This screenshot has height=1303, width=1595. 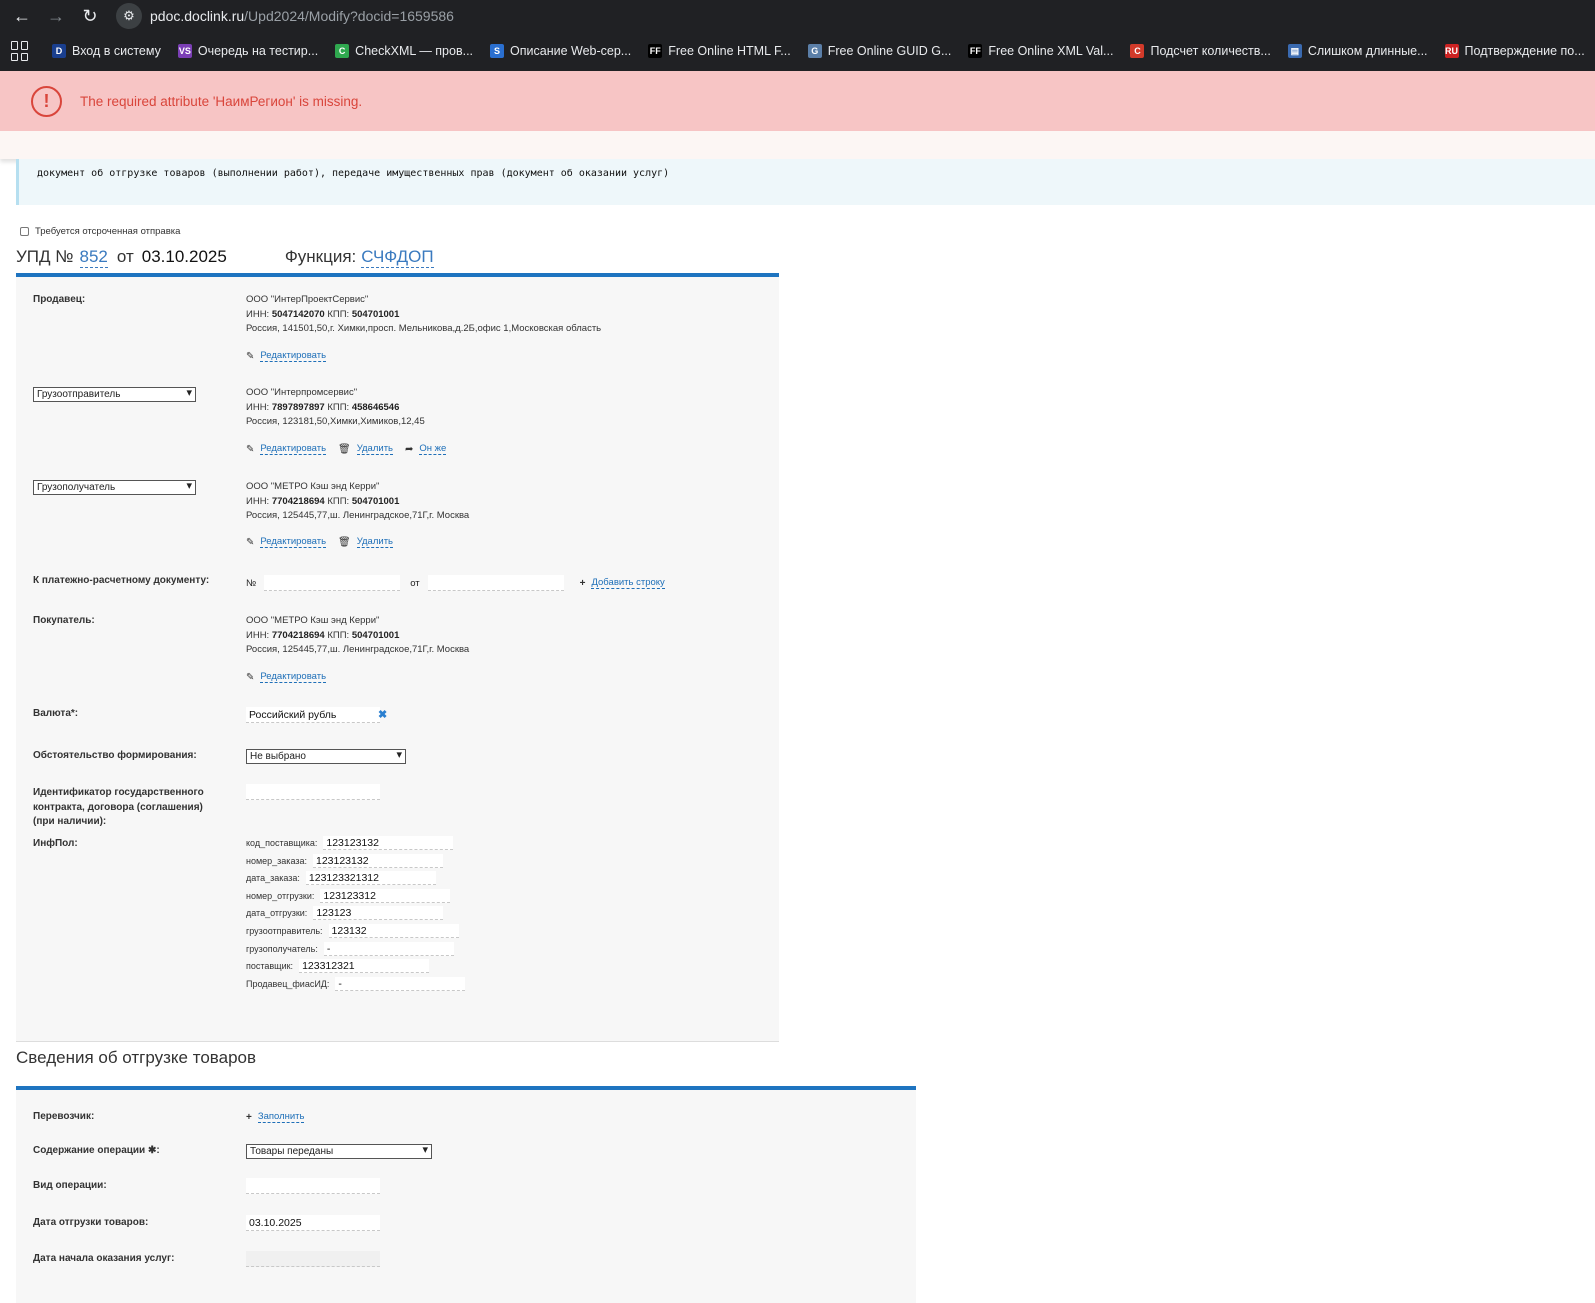 I want to click on infpol-row: грузоотправитель: 123132, so click(x=352, y=931).